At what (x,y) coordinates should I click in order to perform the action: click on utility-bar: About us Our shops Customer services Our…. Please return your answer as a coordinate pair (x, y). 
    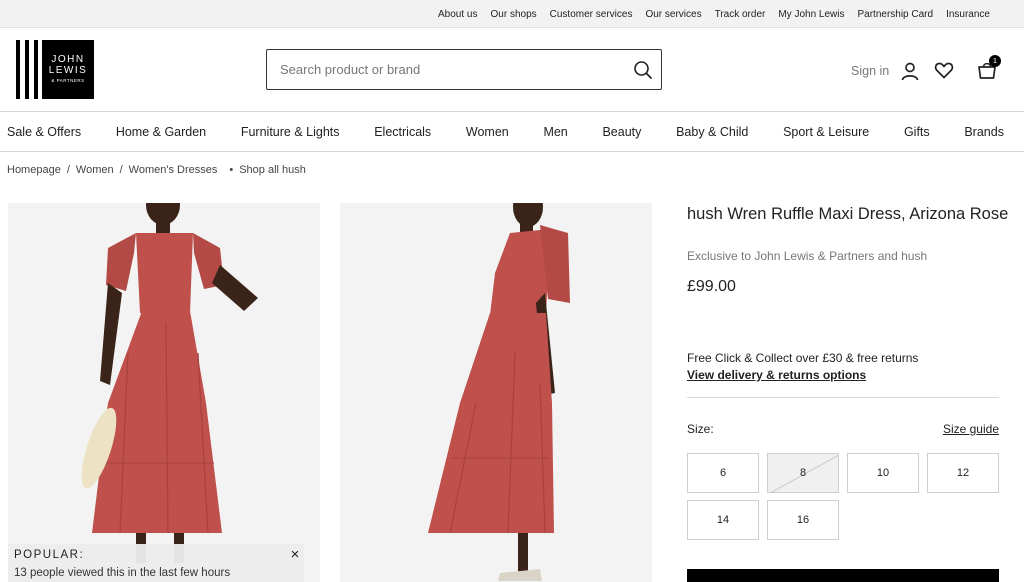
    Looking at the image, I should click on (512, 14).